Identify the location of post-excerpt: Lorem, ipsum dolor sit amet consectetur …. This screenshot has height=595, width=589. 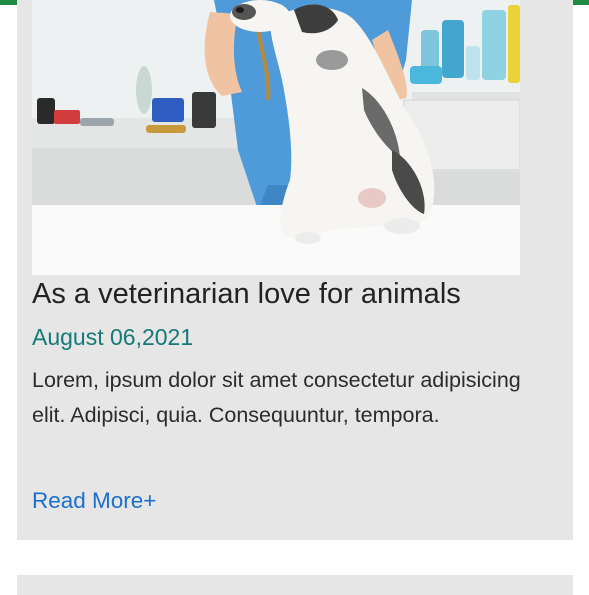
(276, 397).